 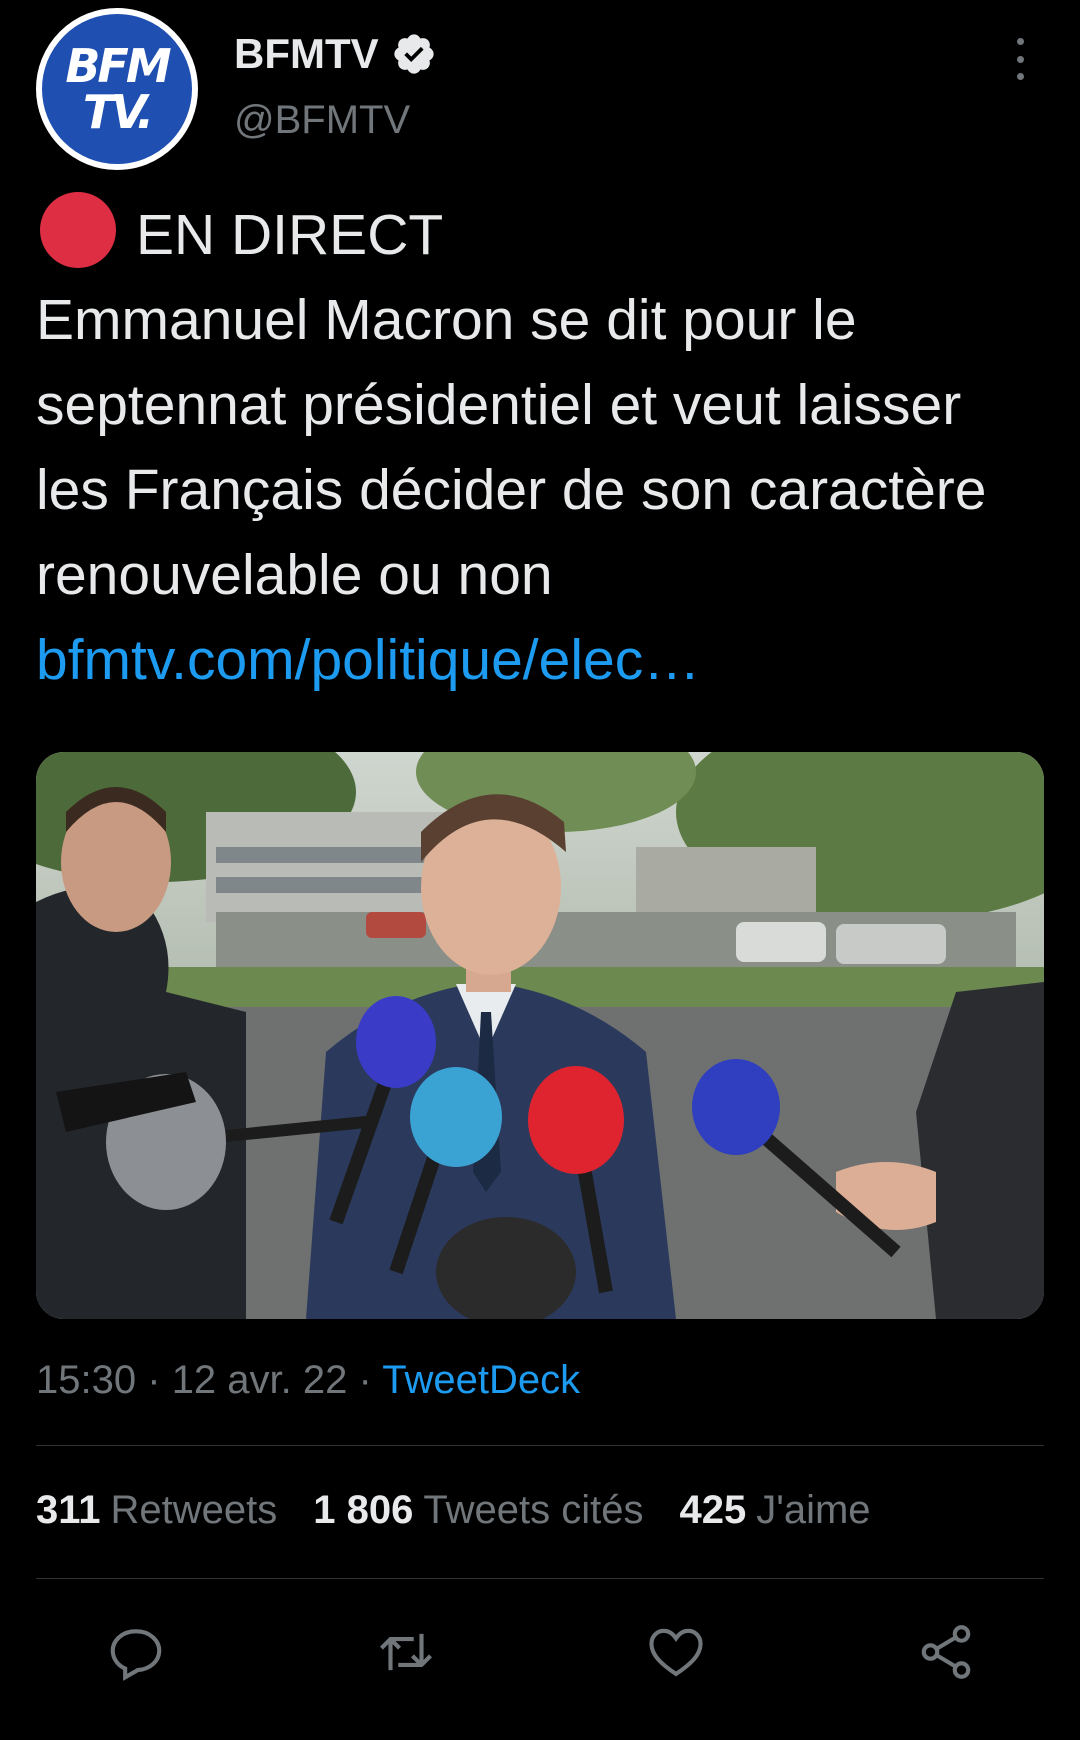 I want to click on reply-button, so click(x=136, y=1652).